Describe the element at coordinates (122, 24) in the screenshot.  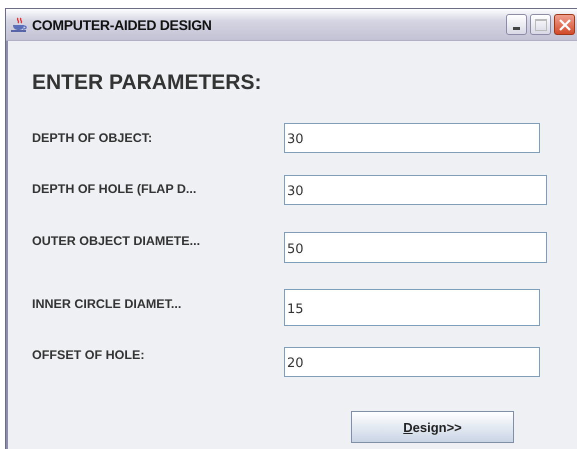
I see `window-title: COMPUTER-AIDED DESIGN` at that location.